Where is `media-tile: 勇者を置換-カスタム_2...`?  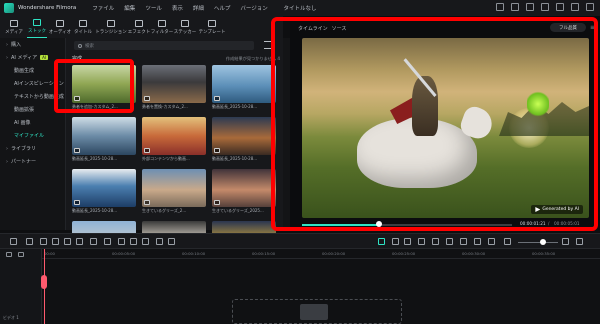 media-tile: 勇者を置換-カスタム_2... is located at coordinates (175, 88).